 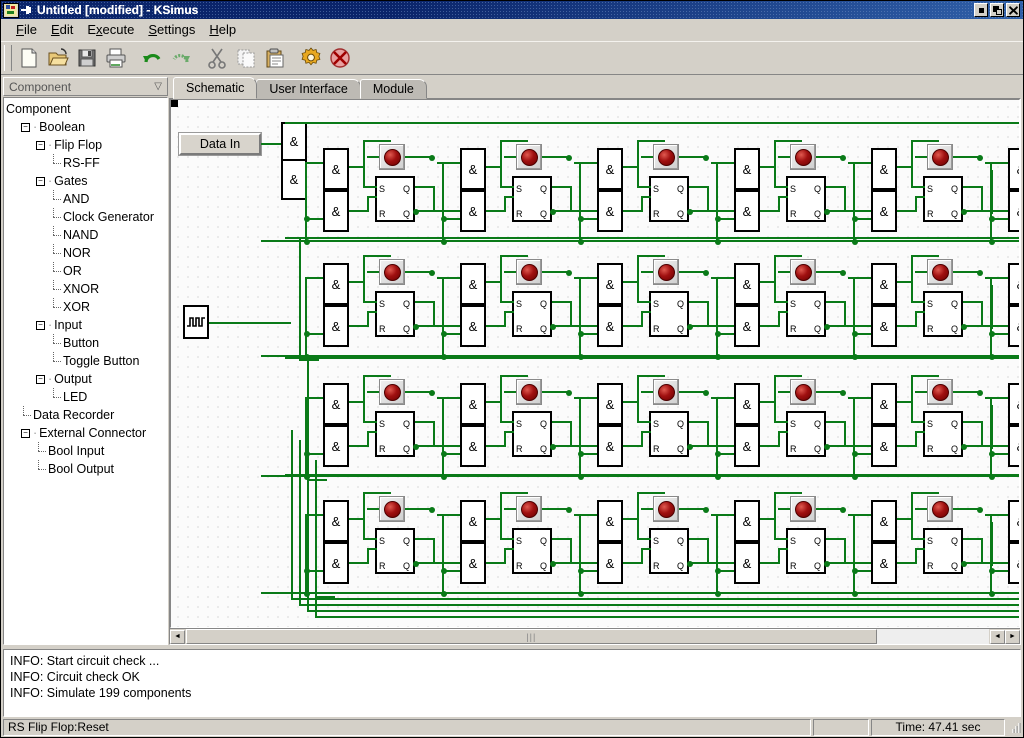 I want to click on scroll-right-arrow: ►, so click(x=1012, y=636).